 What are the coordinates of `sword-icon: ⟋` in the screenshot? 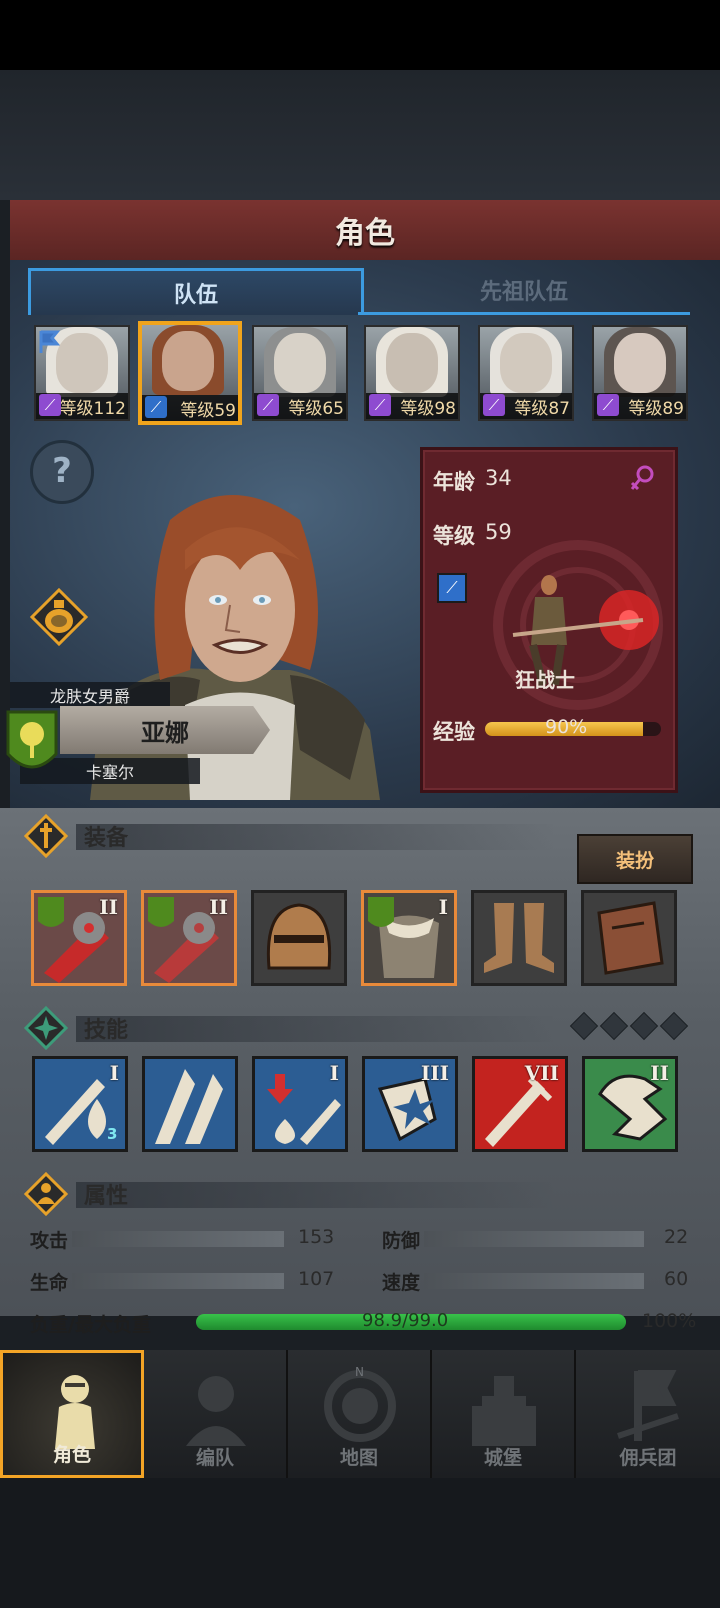 It's located at (156, 407).